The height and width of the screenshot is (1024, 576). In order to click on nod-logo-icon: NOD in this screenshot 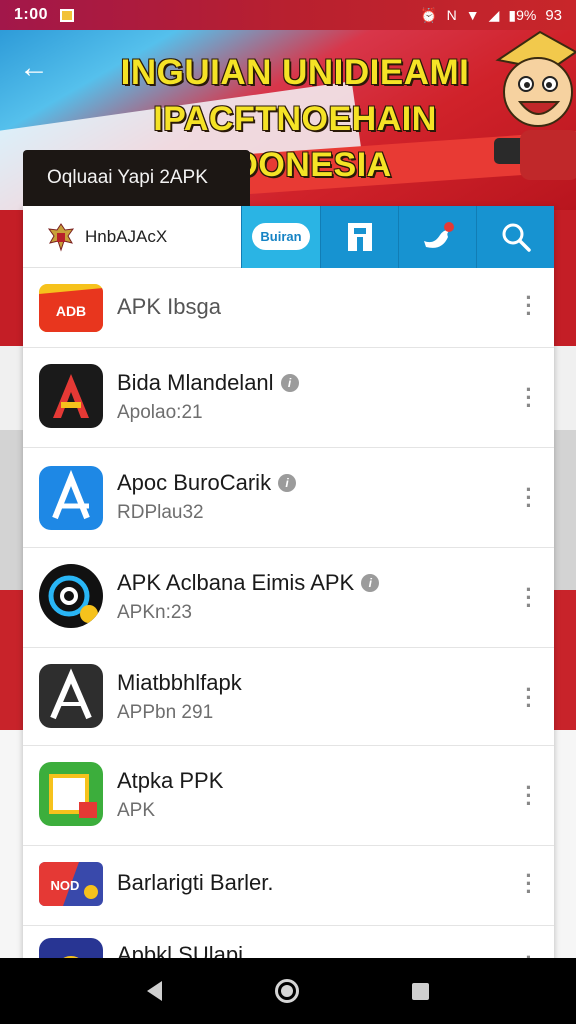, I will do `click(71, 884)`.